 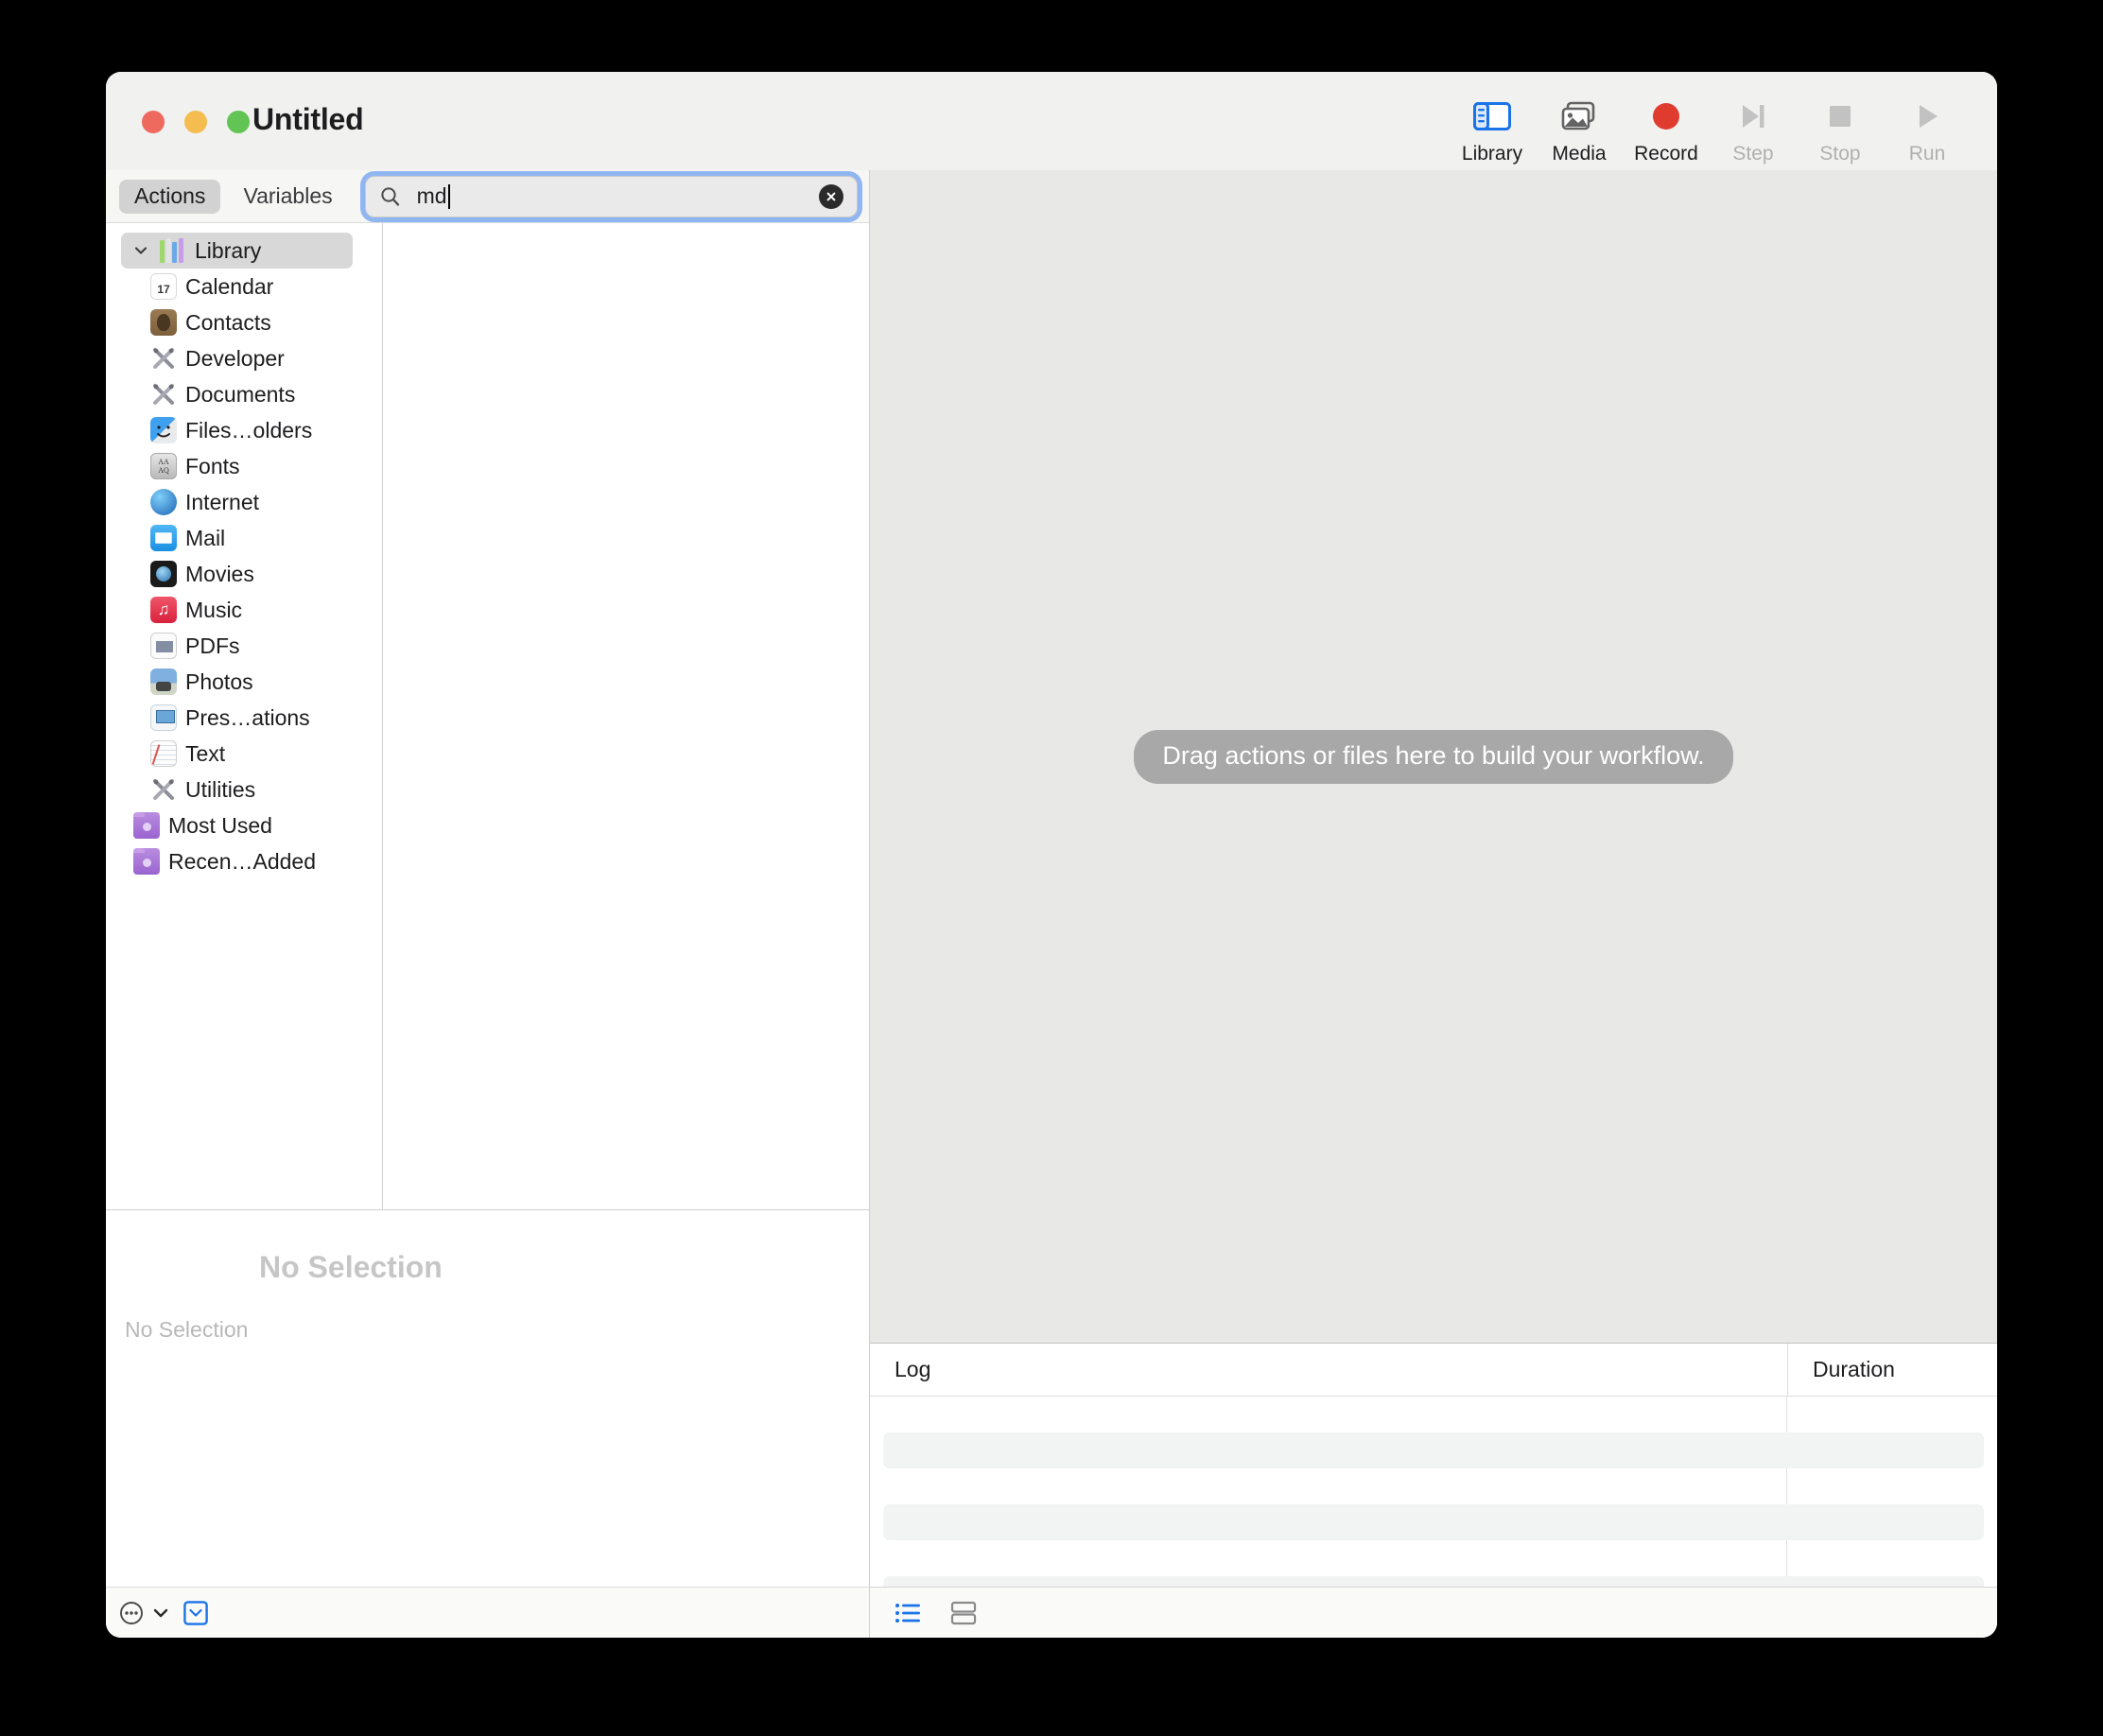 I want to click on log-column-header-log: Log, so click(x=1328, y=1370).